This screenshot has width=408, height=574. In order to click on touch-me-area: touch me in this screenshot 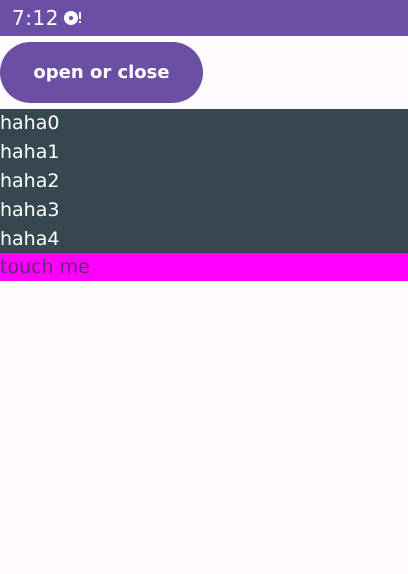, I will do `click(204, 267)`.